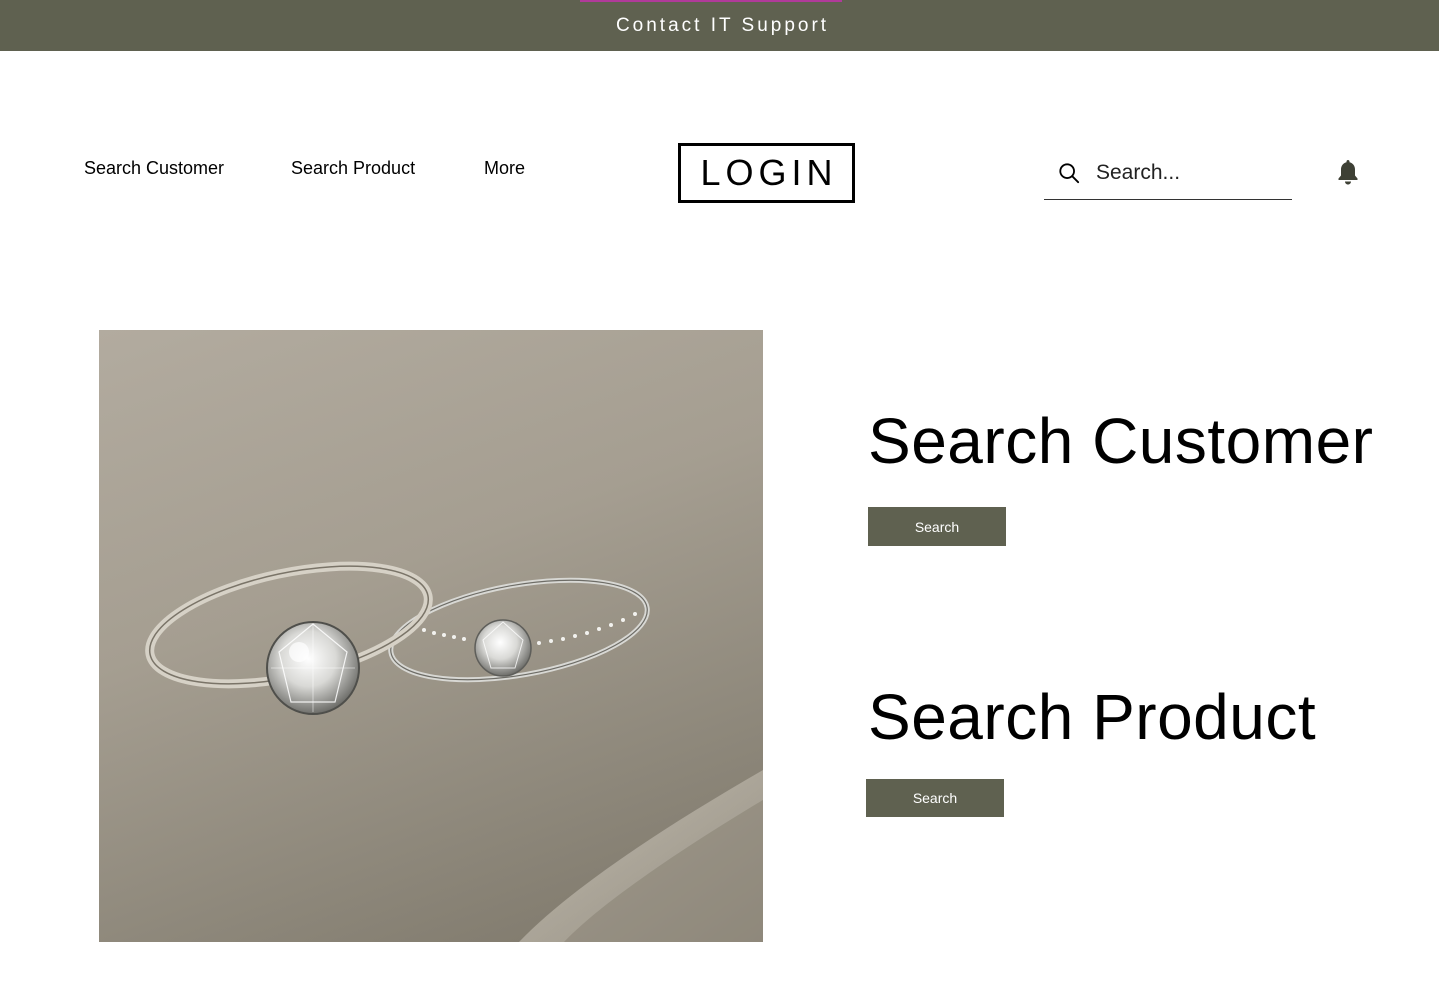 This screenshot has height=1007, width=1439. I want to click on heading-search-product: Search Product, so click(1092, 717).